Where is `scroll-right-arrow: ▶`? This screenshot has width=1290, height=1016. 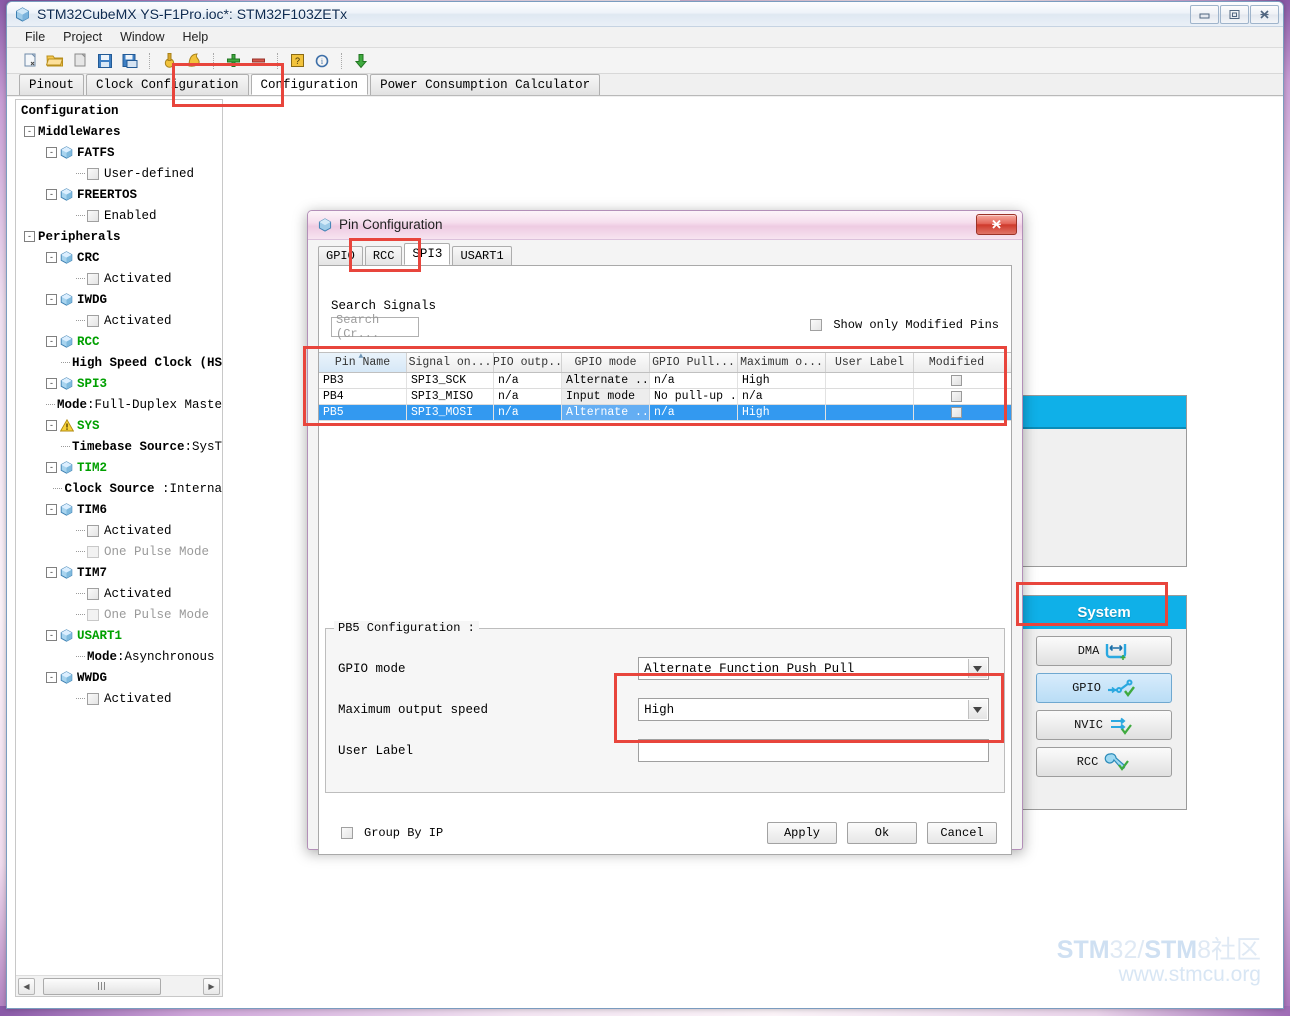 scroll-right-arrow: ▶ is located at coordinates (211, 986).